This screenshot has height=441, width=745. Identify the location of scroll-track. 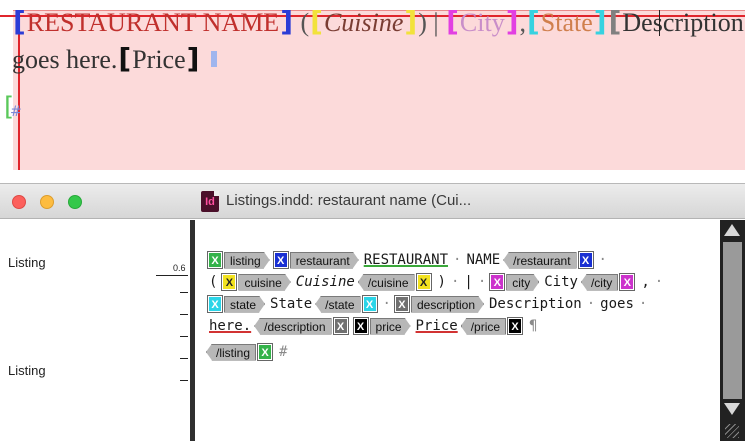
(732, 320).